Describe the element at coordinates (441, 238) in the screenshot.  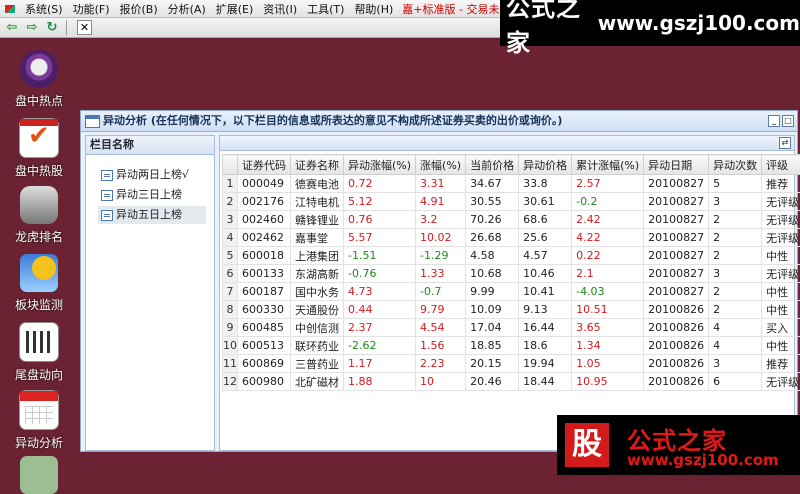
I see `table-cell: 10.02` at that location.